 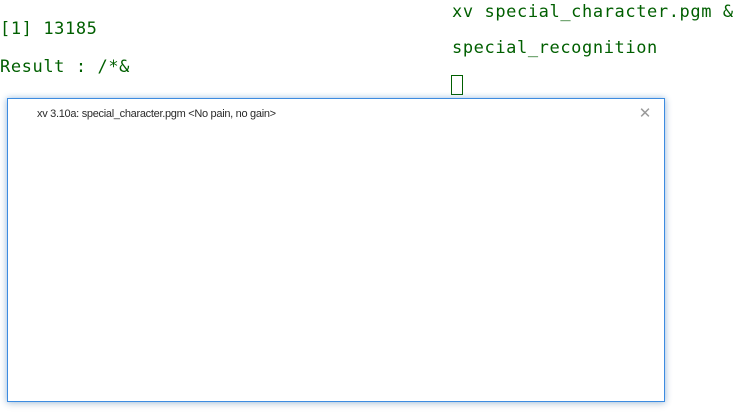 I want to click on terminal-command-recognition: special_recognition, so click(x=555, y=48).